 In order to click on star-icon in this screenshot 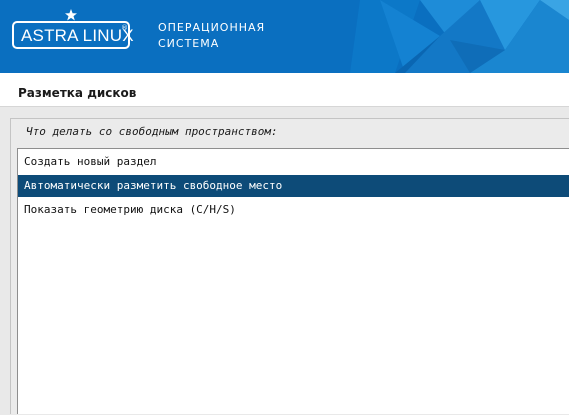, I will do `click(71, 15)`.